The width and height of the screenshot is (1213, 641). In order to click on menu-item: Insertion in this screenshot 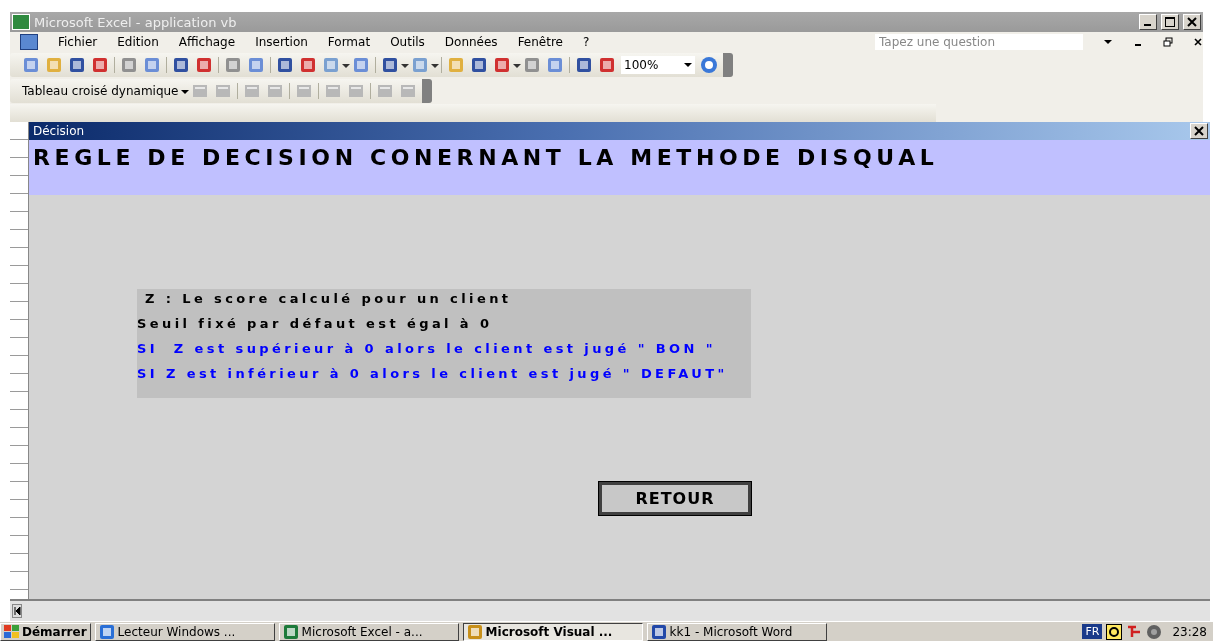, I will do `click(281, 42)`.